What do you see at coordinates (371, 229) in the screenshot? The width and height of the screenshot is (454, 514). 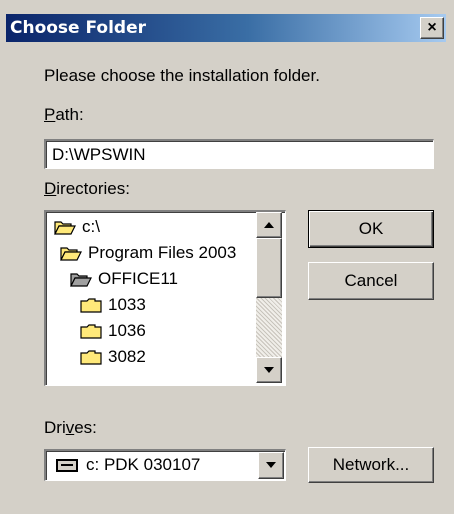 I see `ok-button: OK` at bounding box center [371, 229].